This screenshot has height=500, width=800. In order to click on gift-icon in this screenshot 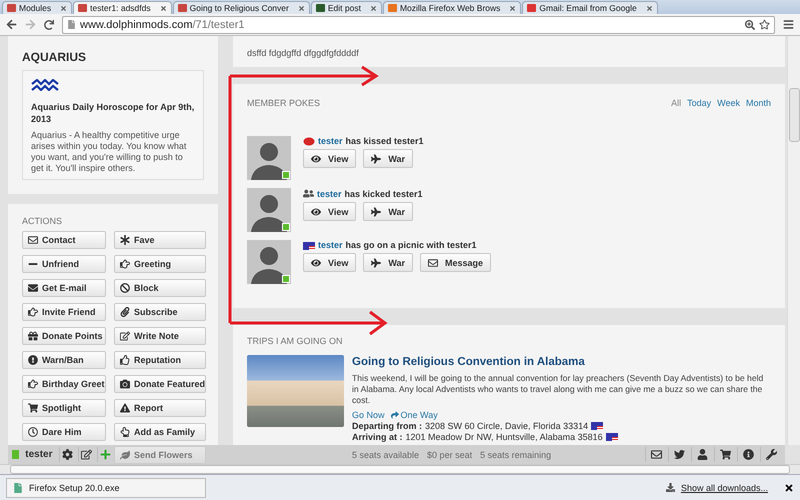, I will do `click(33, 336)`.